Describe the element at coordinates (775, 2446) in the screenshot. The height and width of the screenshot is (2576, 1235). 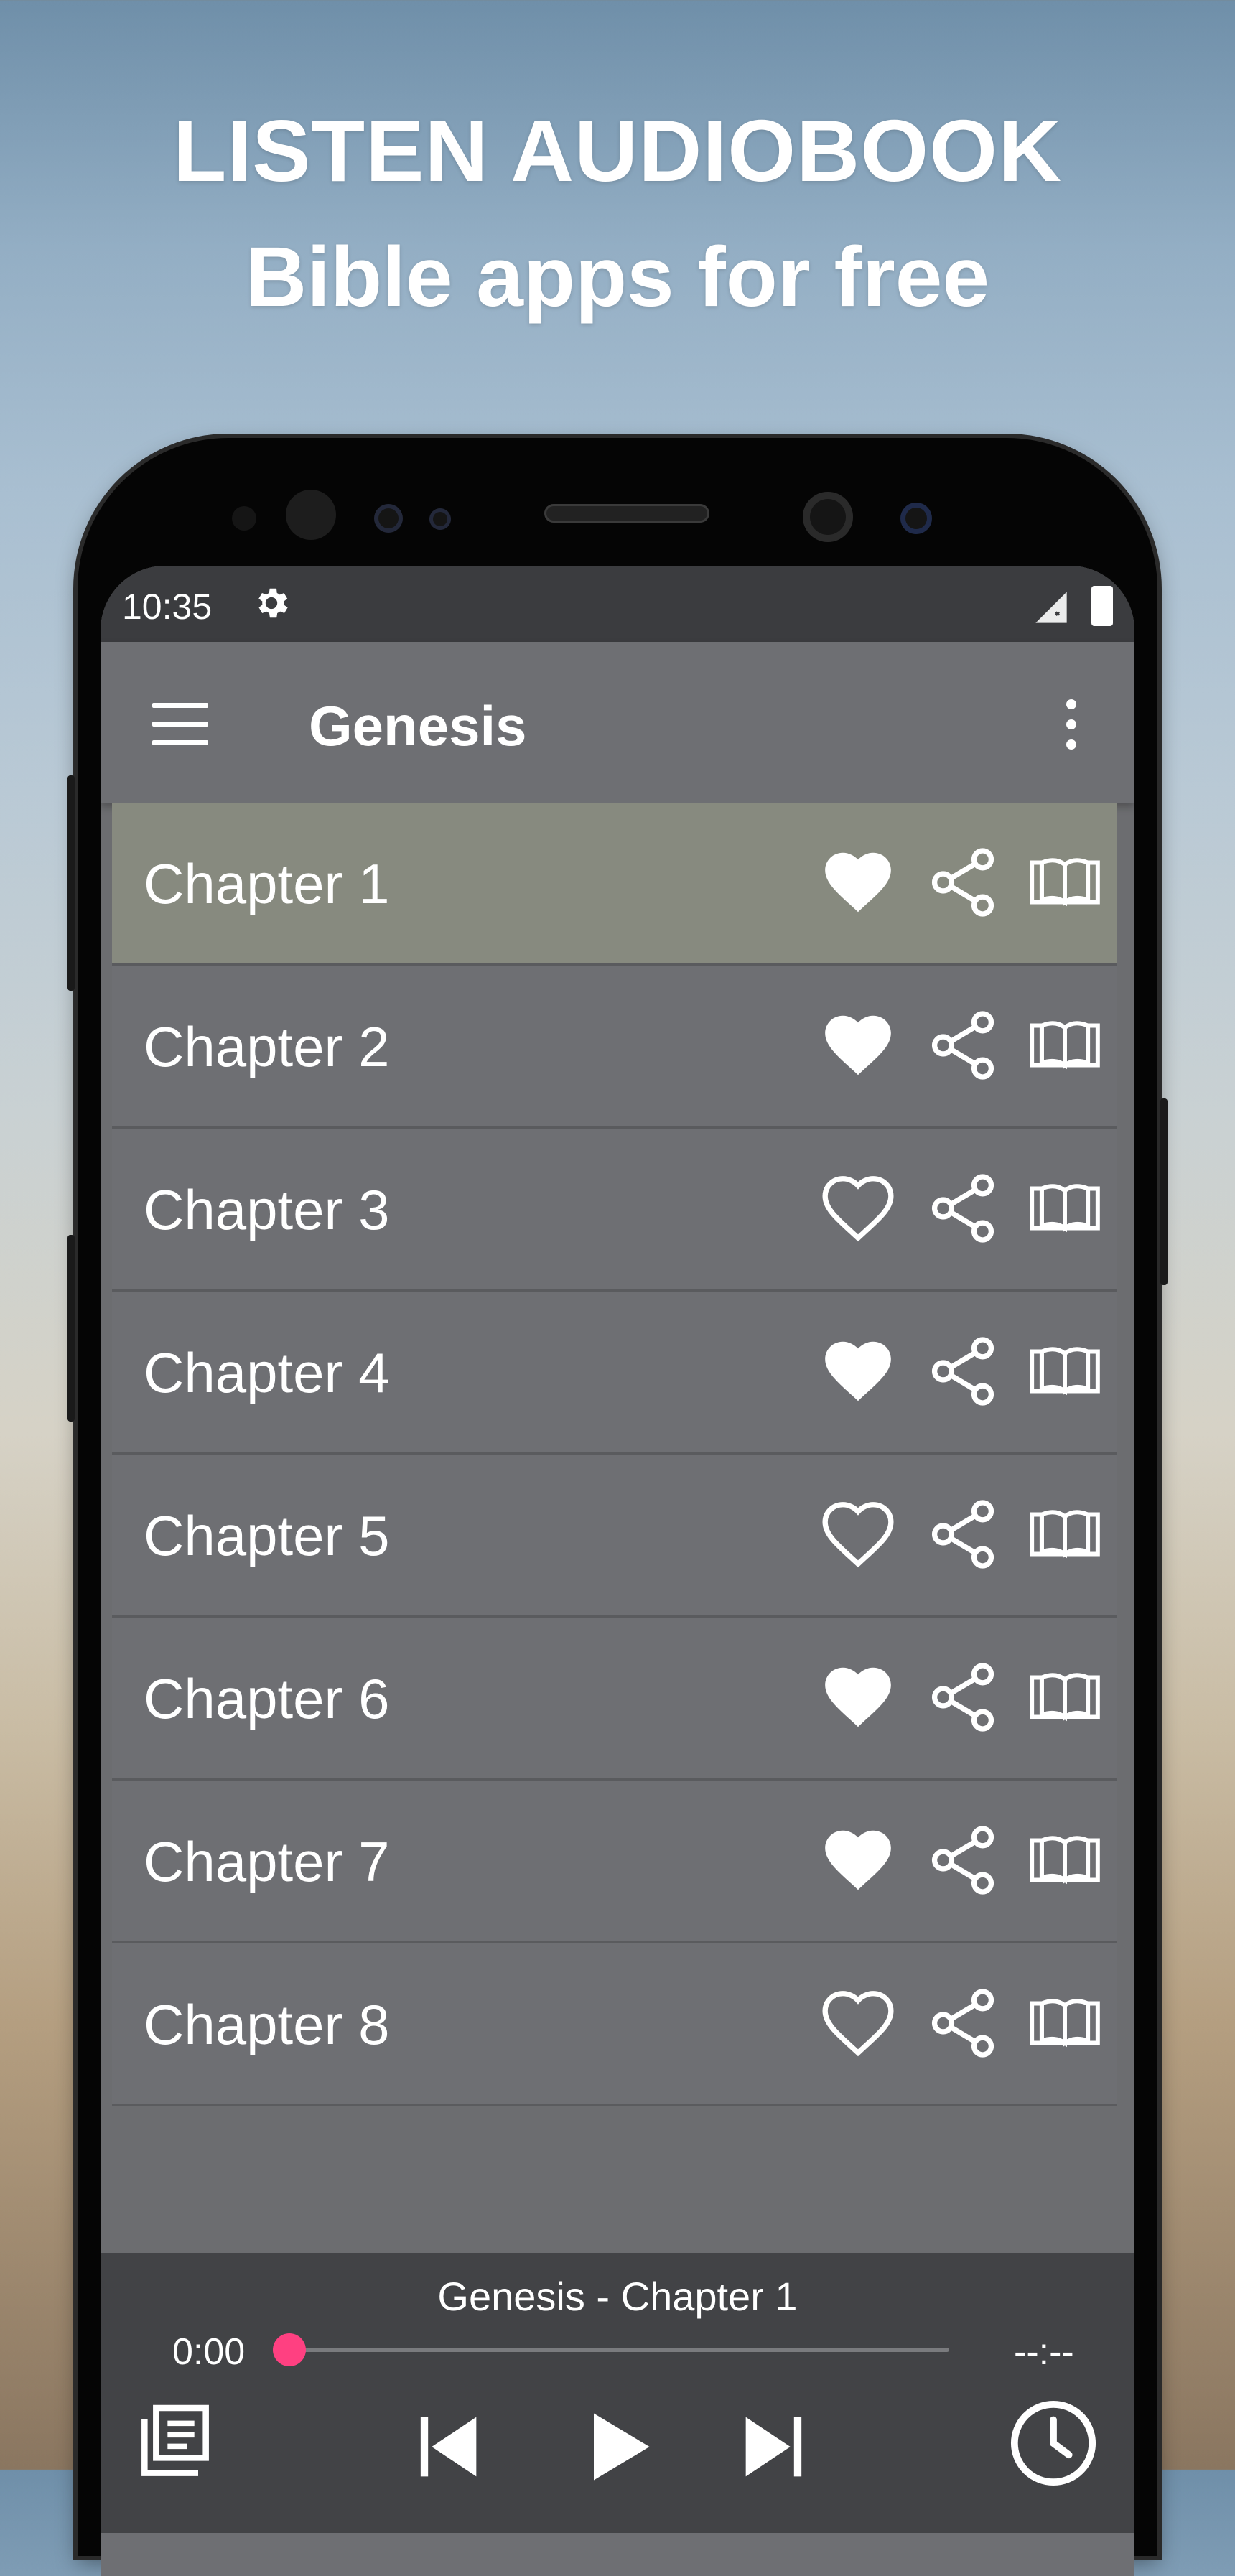
I see `skip-next-icon` at that location.